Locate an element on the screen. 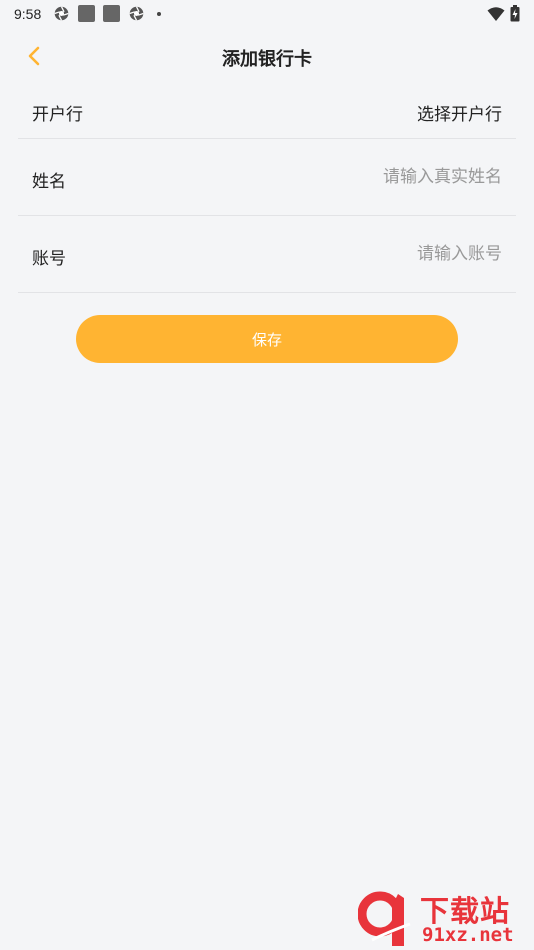 This screenshot has width=534, height=950. watermark-logo-icon is located at coordinates (384, 918).